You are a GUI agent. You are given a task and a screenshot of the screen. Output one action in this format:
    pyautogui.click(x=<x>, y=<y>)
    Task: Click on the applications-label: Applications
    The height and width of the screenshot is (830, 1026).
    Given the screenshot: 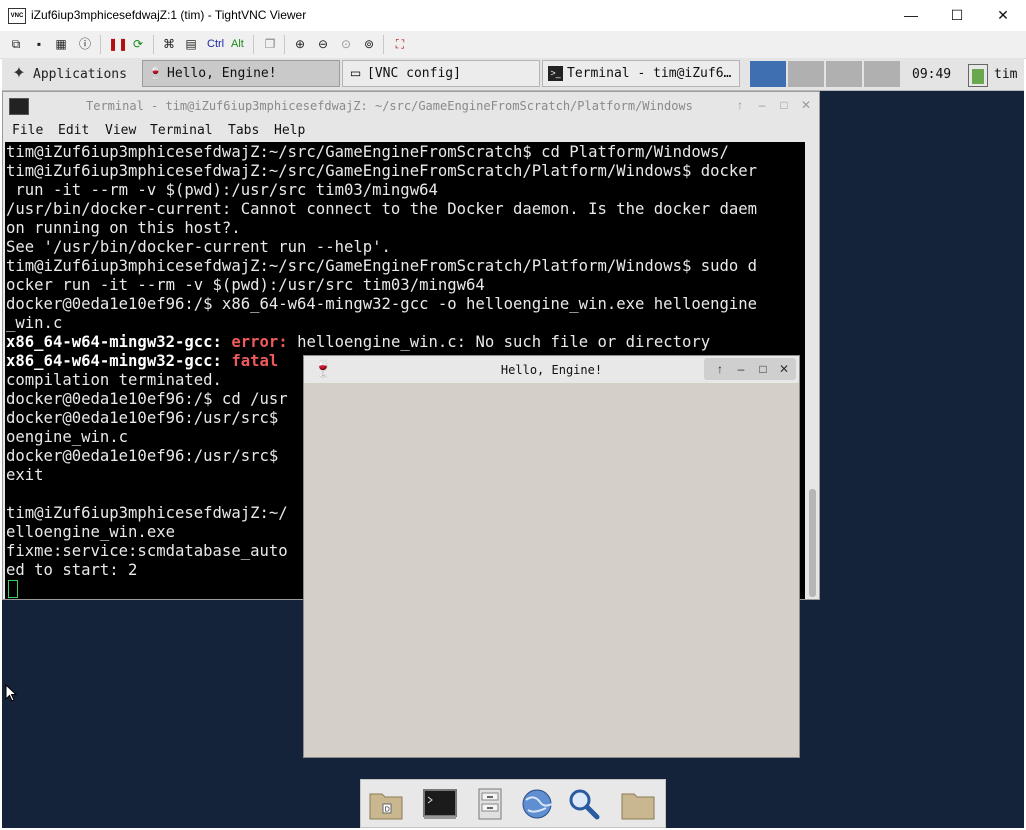 What is the action you would take?
    pyautogui.click(x=80, y=74)
    